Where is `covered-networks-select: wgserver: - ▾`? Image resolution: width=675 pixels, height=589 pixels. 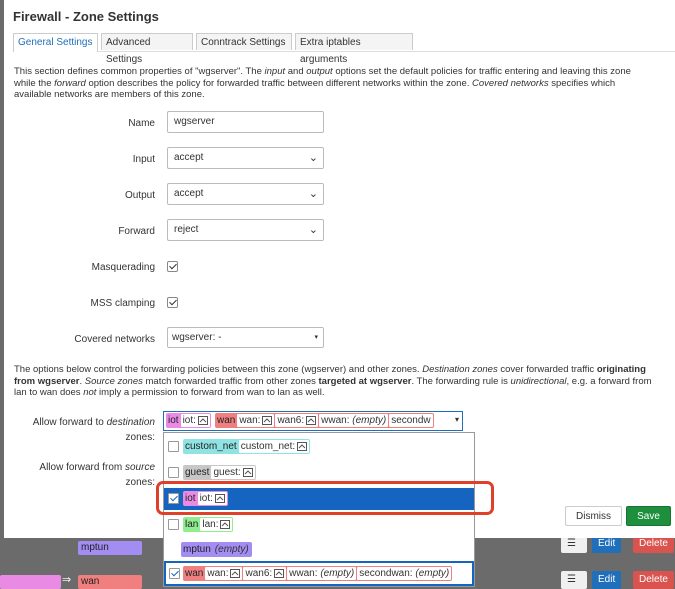 covered-networks-select: wgserver: - ▾ is located at coordinates (245, 337).